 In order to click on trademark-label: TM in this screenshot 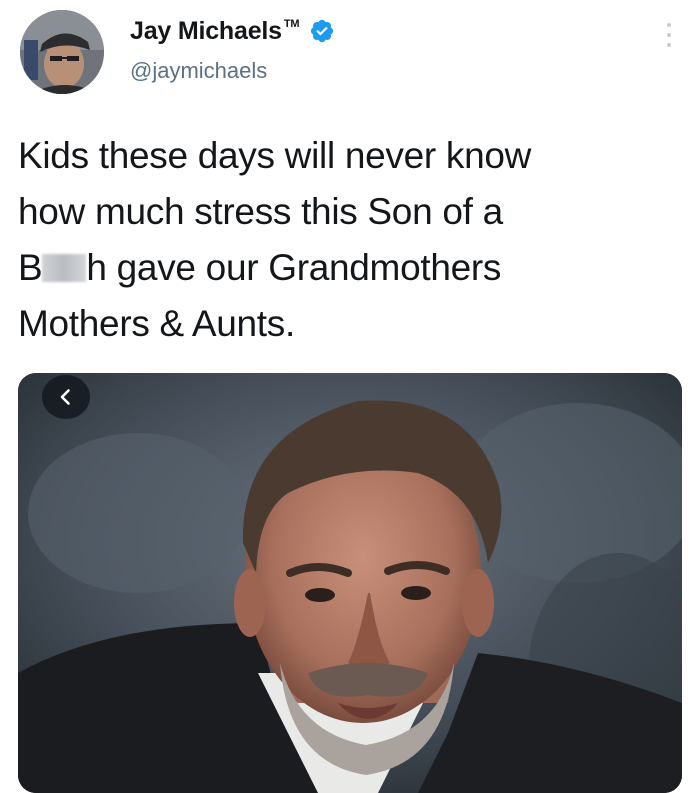, I will do `click(291, 23)`.